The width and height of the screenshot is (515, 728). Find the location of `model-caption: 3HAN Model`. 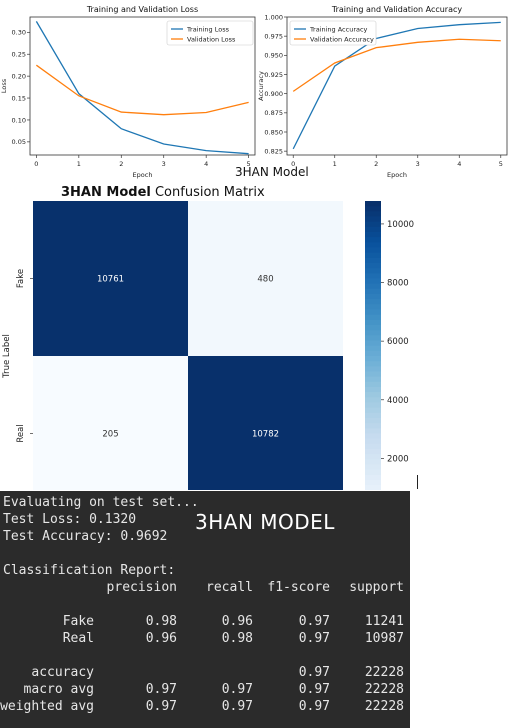

model-caption: 3HAN Model is located at coordinates (272, 172).